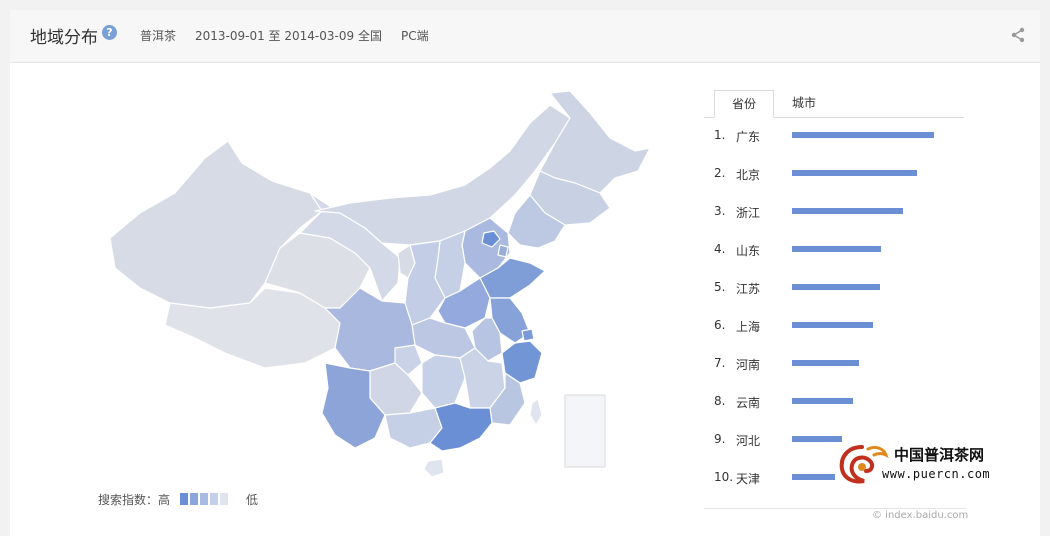 The image size is (1050, 536). What do you see at coordinates (585, 431) in the screenshot?
I see `south-china-sea-inset` at bounding box center [585, 431].